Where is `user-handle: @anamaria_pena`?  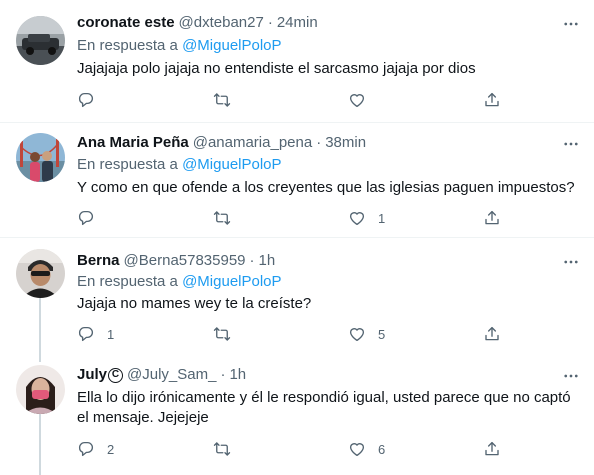 user-handle: @anamaria_pena is located at coordinates (252, 143).